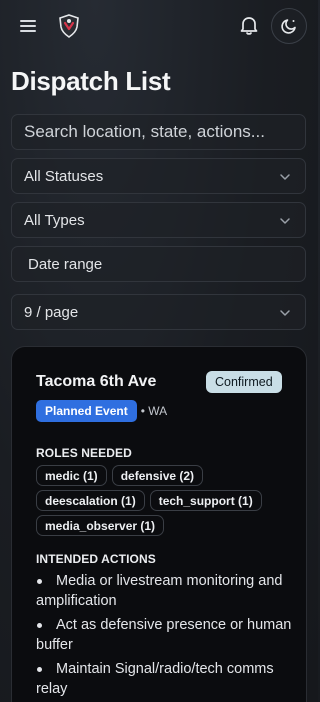  What do you see at coordinates (158, 176) in the screenshot?
I see `status-select: All Statuses` at bounding box center [158, 176].